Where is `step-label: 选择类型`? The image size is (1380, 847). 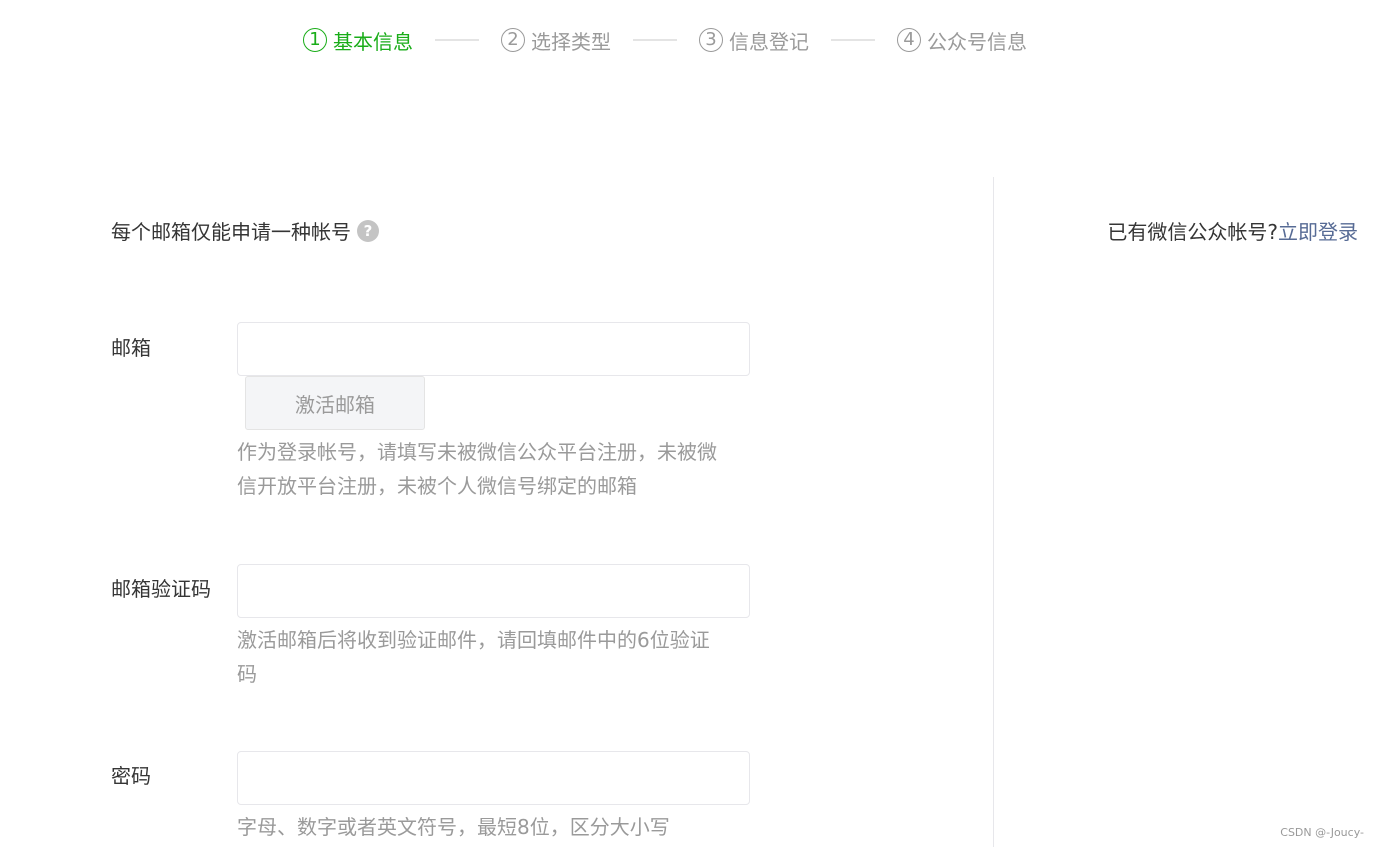
step-label: 选择类型 is located at coordinates (571, 41).